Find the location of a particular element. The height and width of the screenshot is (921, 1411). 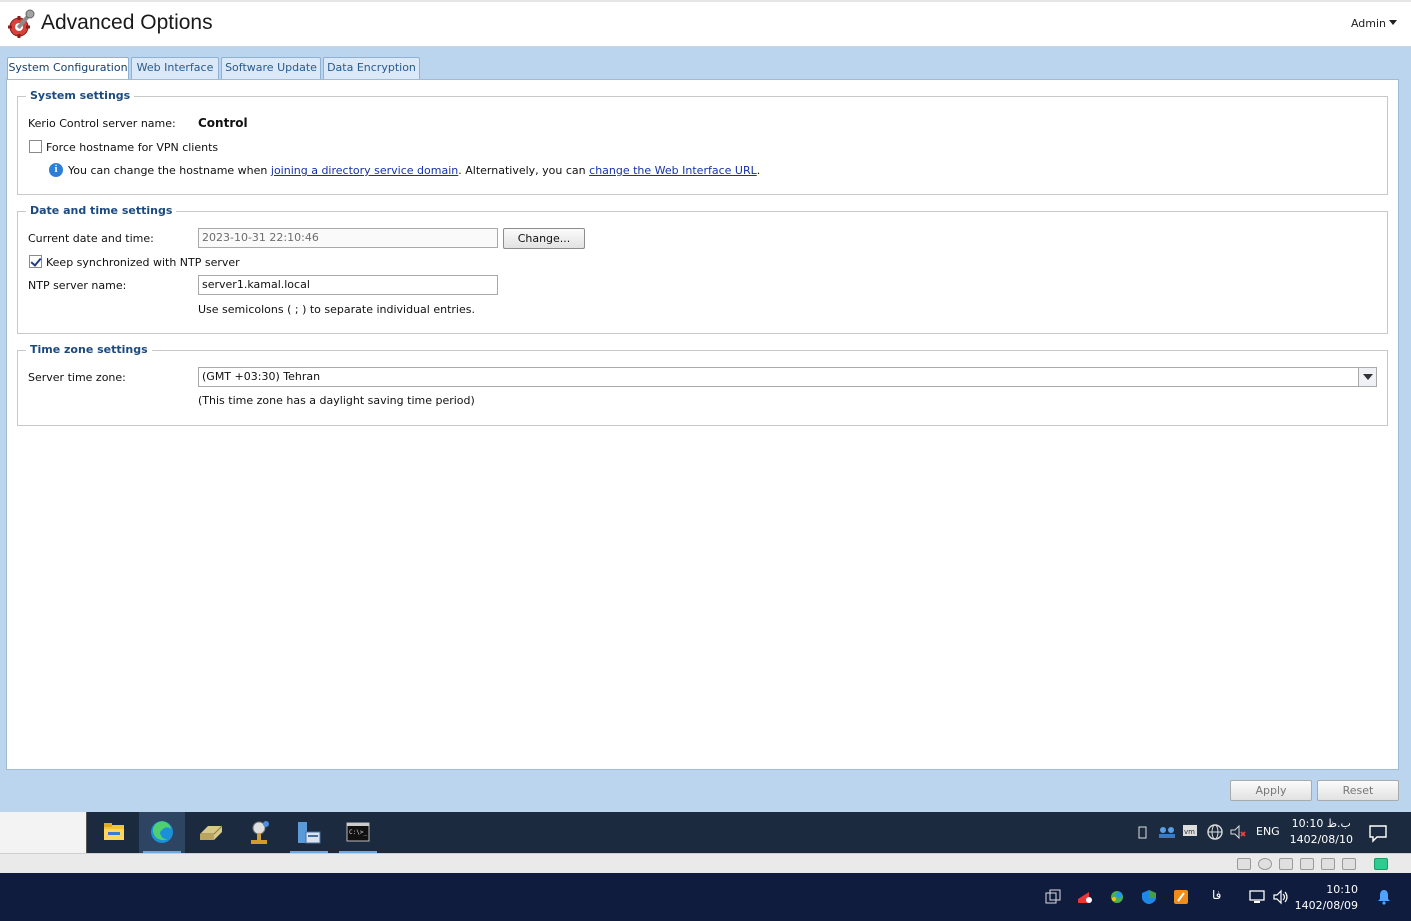

network-tool-icon is located at coordinates (260, 832).